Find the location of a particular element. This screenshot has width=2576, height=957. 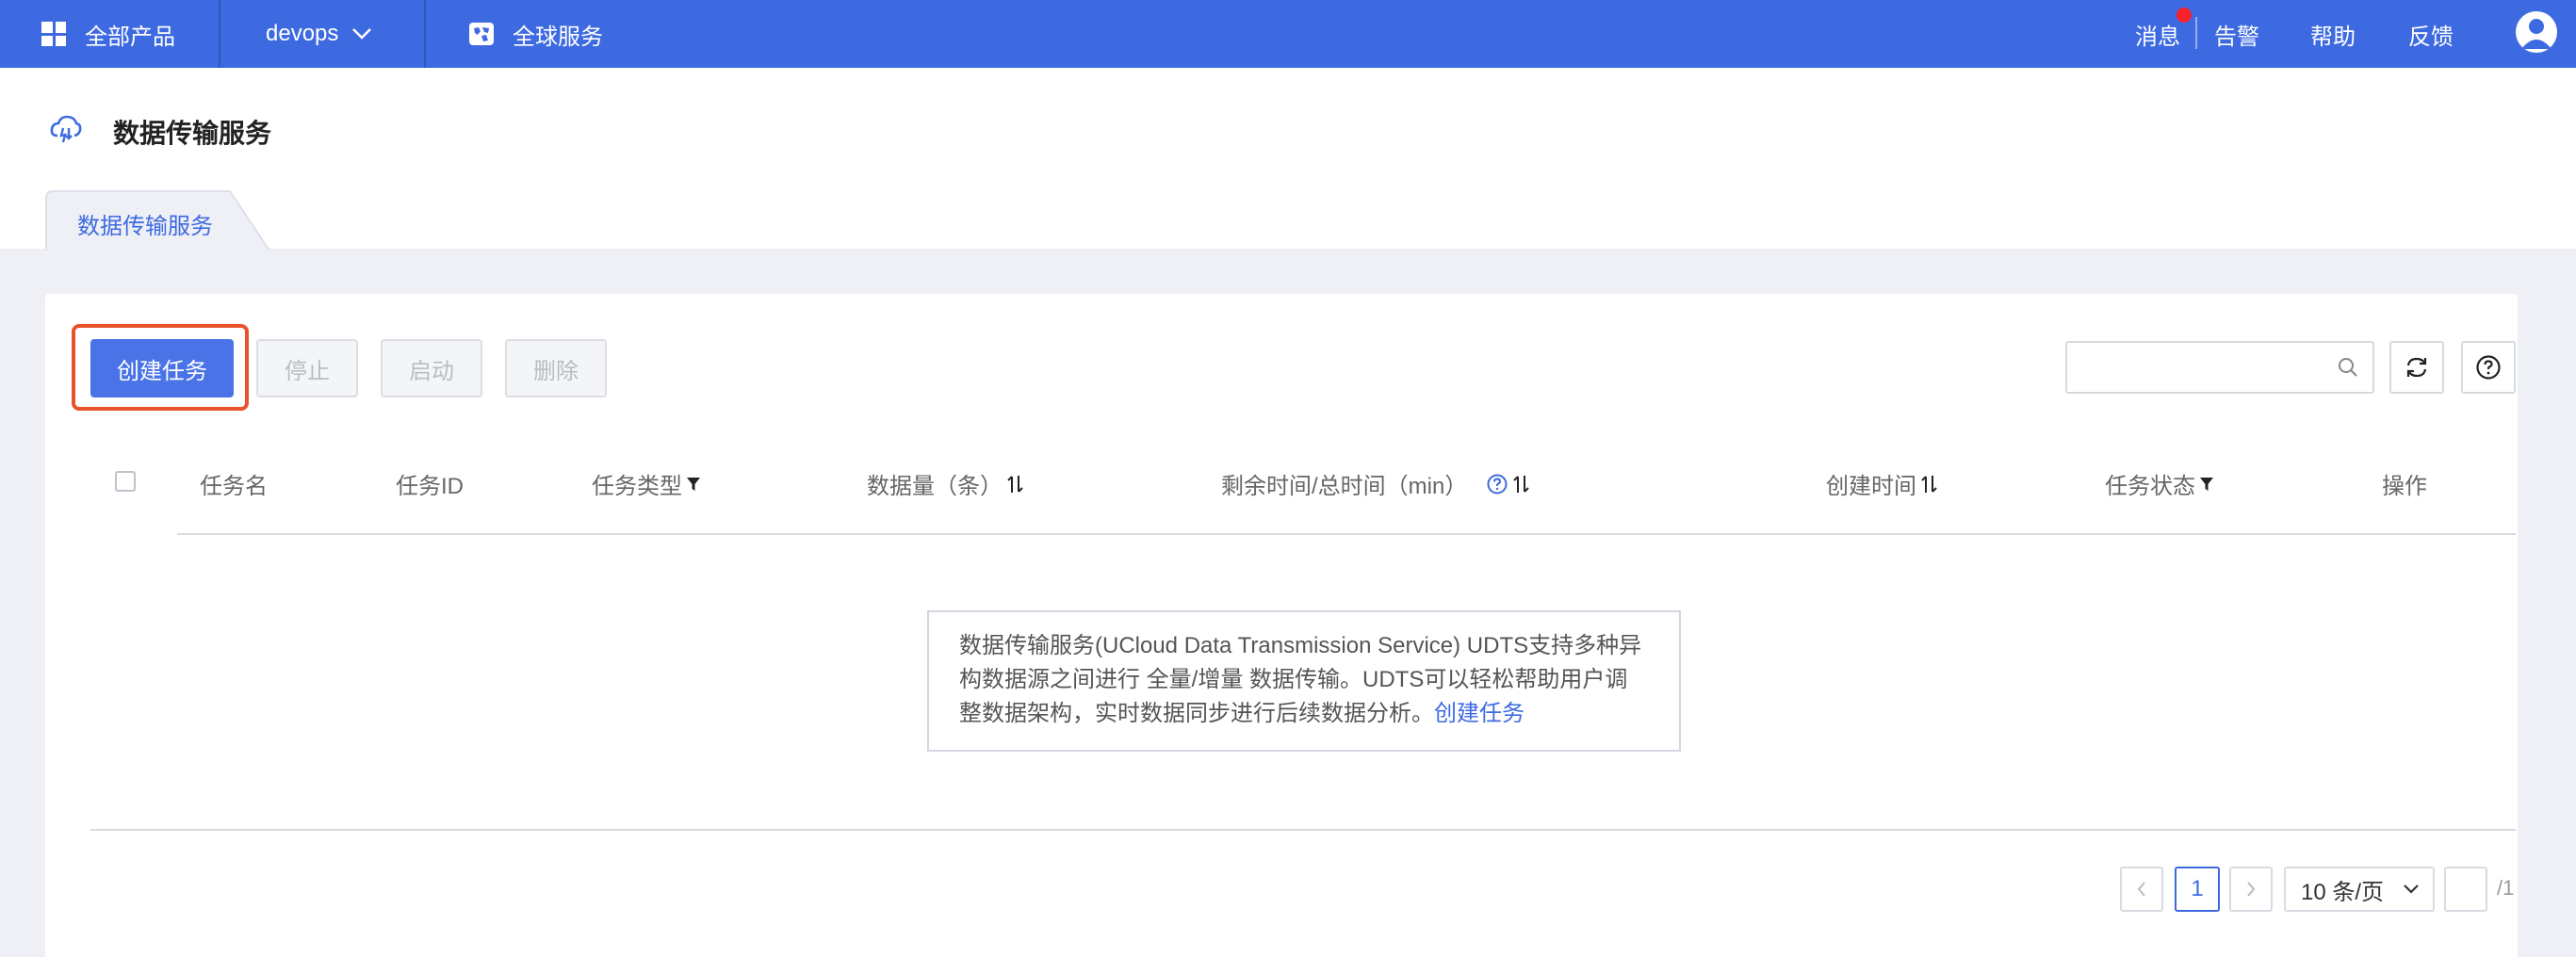

global-service-label: 全球服务 is located at coordinates (558, 37).